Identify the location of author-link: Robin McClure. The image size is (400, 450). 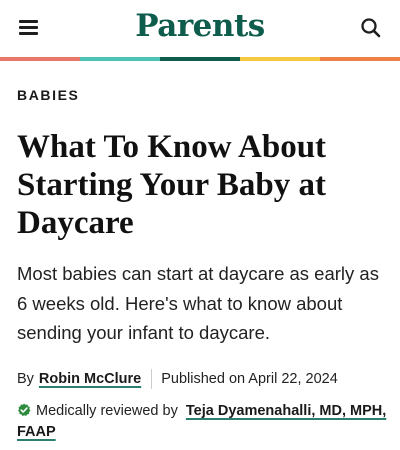
(90, 379).